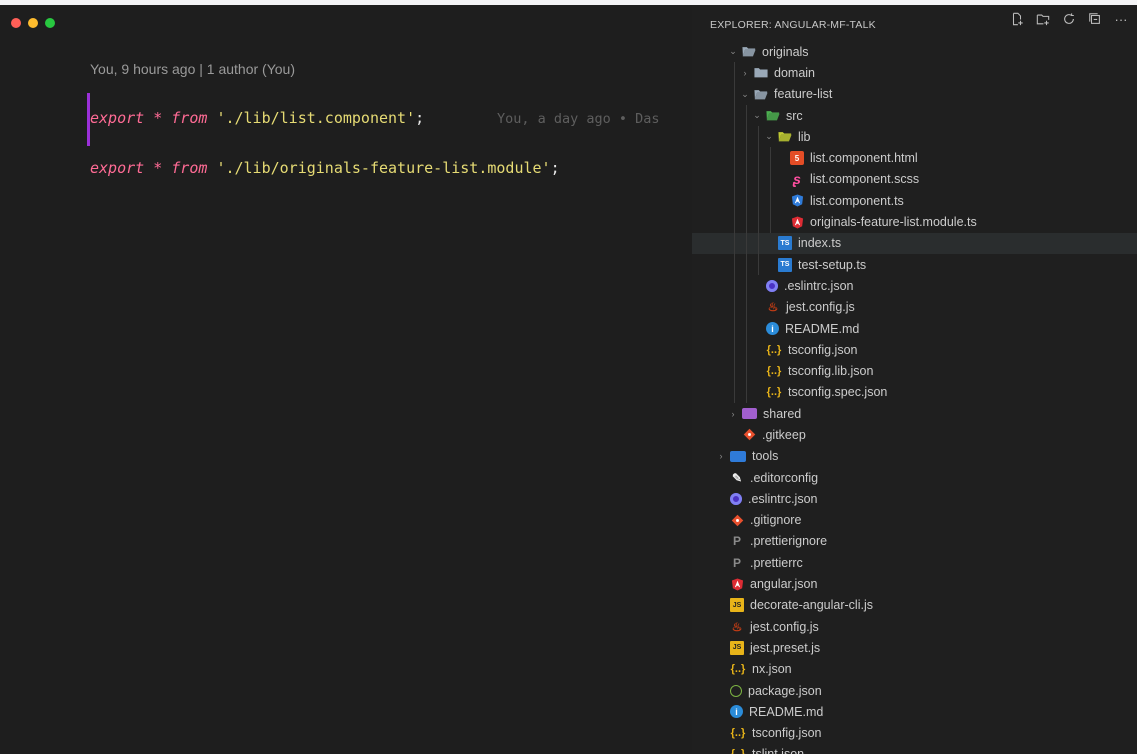 The width and height of the screenshot is (1137, 754). Describe the element at coordinates (914, 413) in the screenshot. I see `tree-folder: › shared` at that location.